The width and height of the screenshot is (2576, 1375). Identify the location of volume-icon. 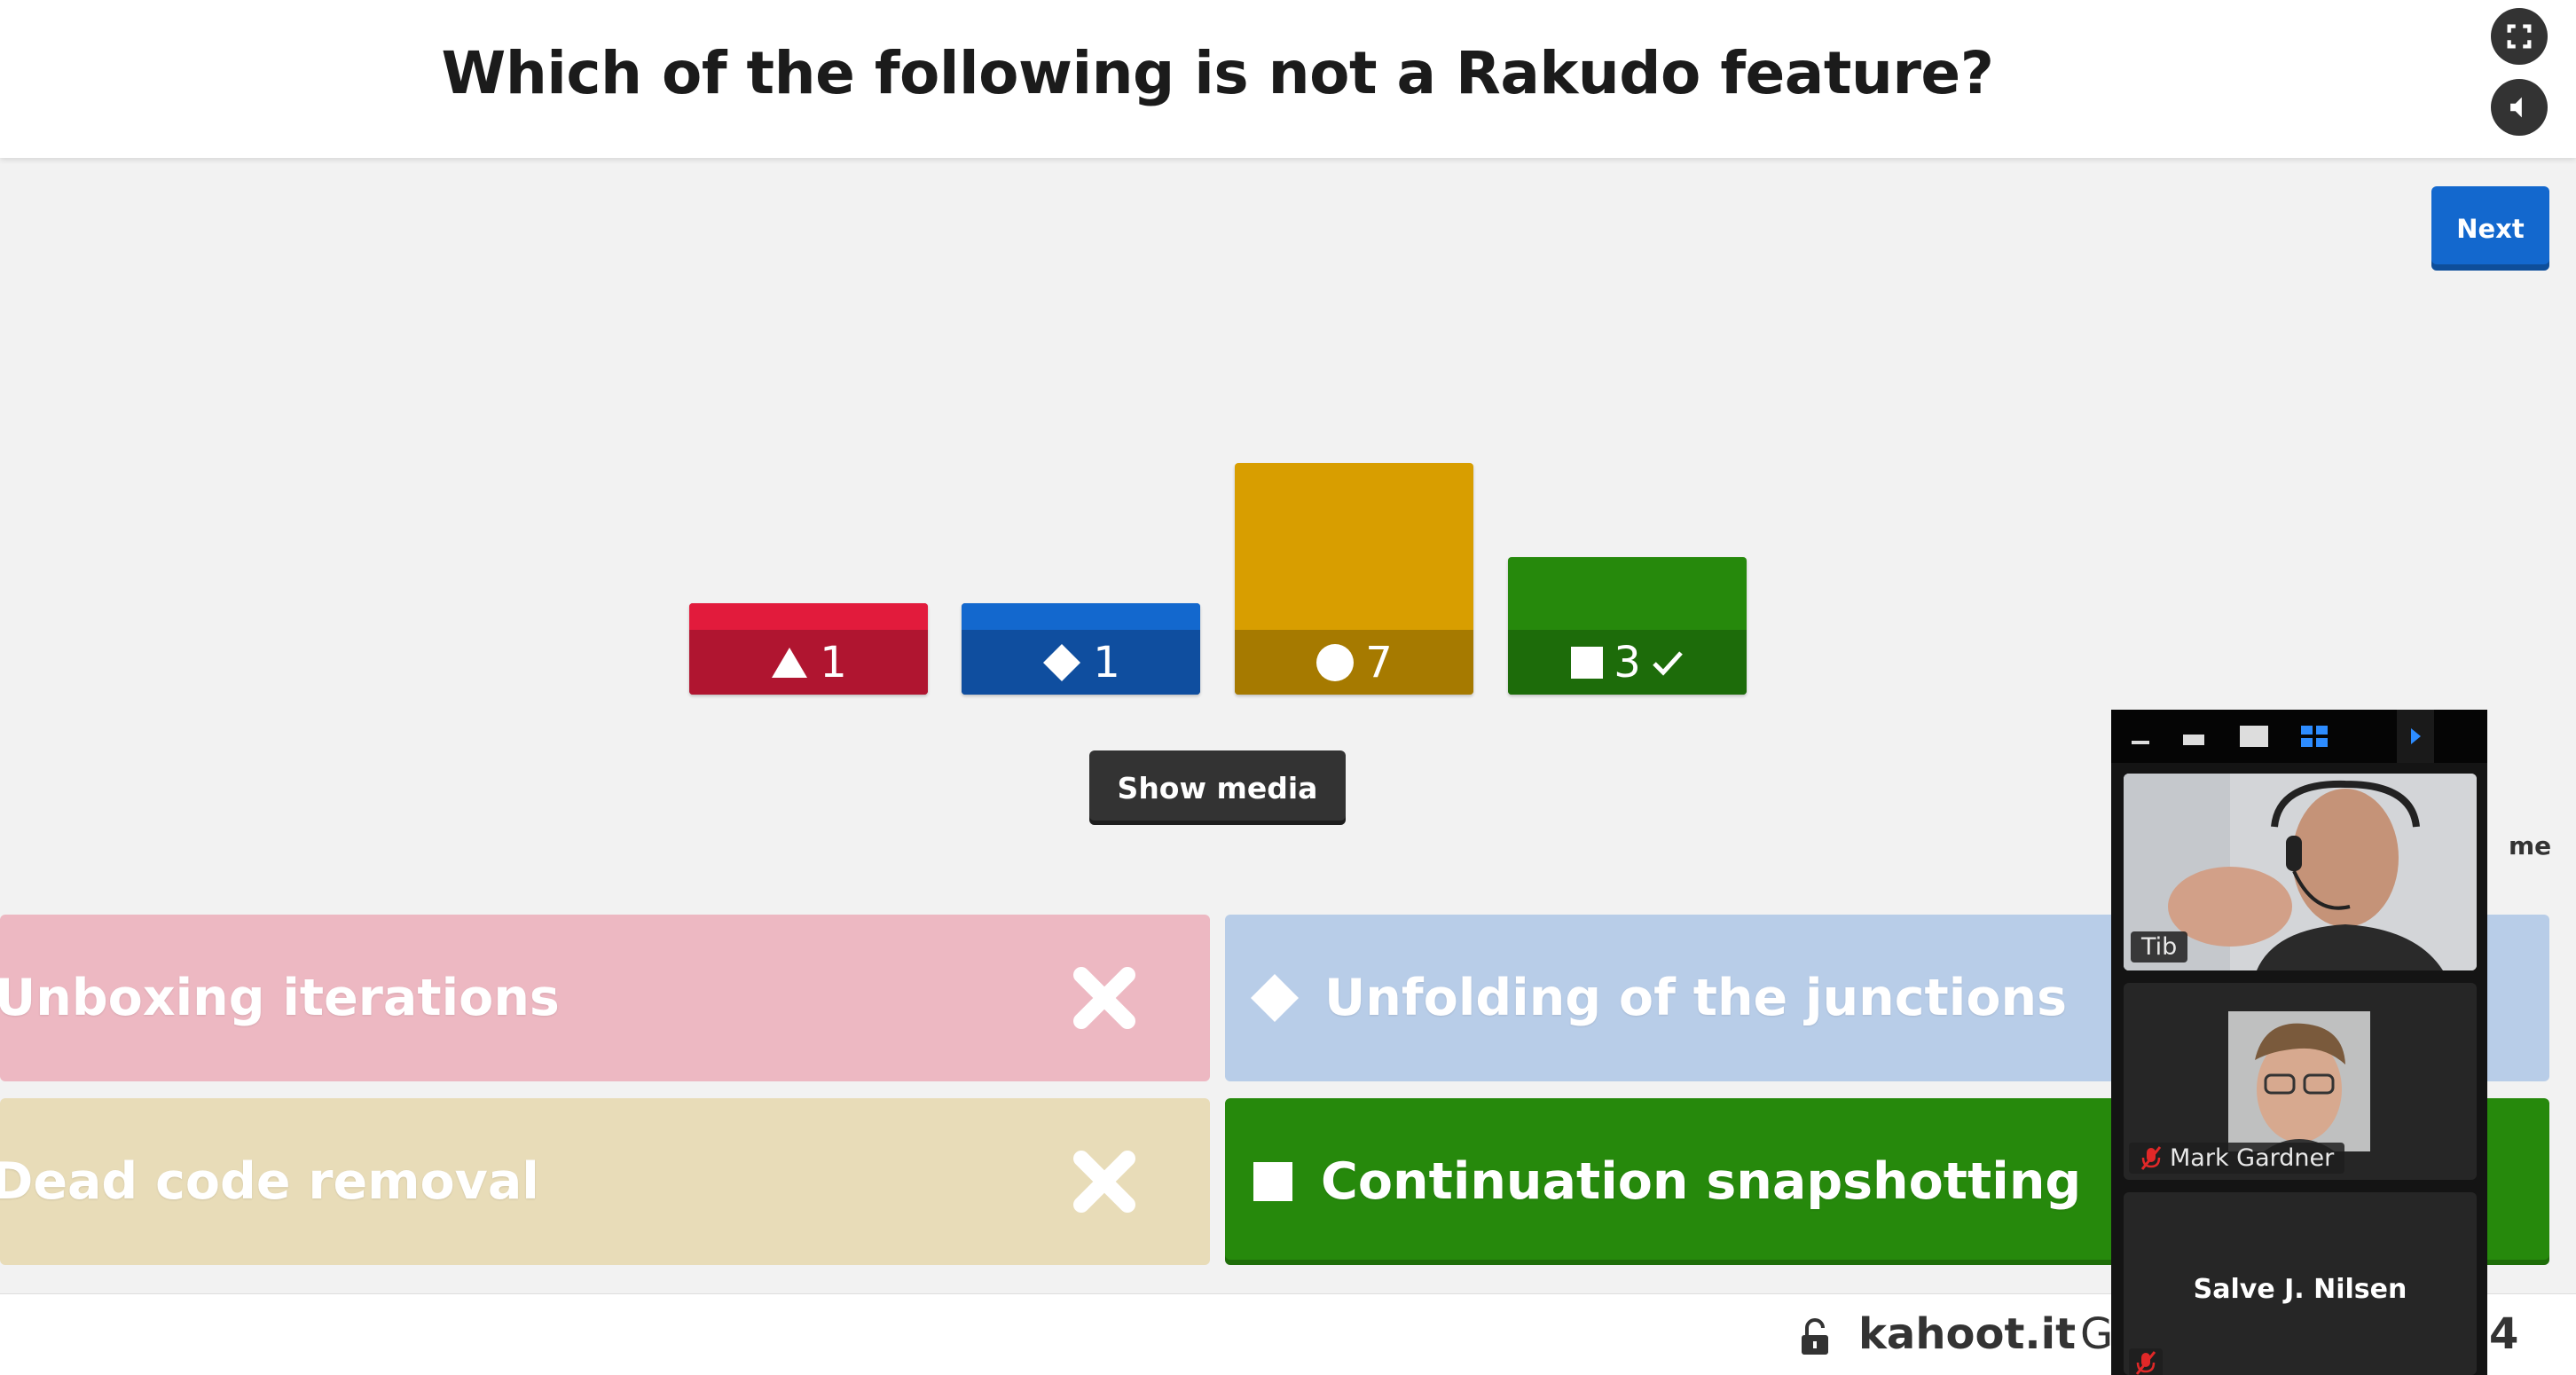
(2516, 107).